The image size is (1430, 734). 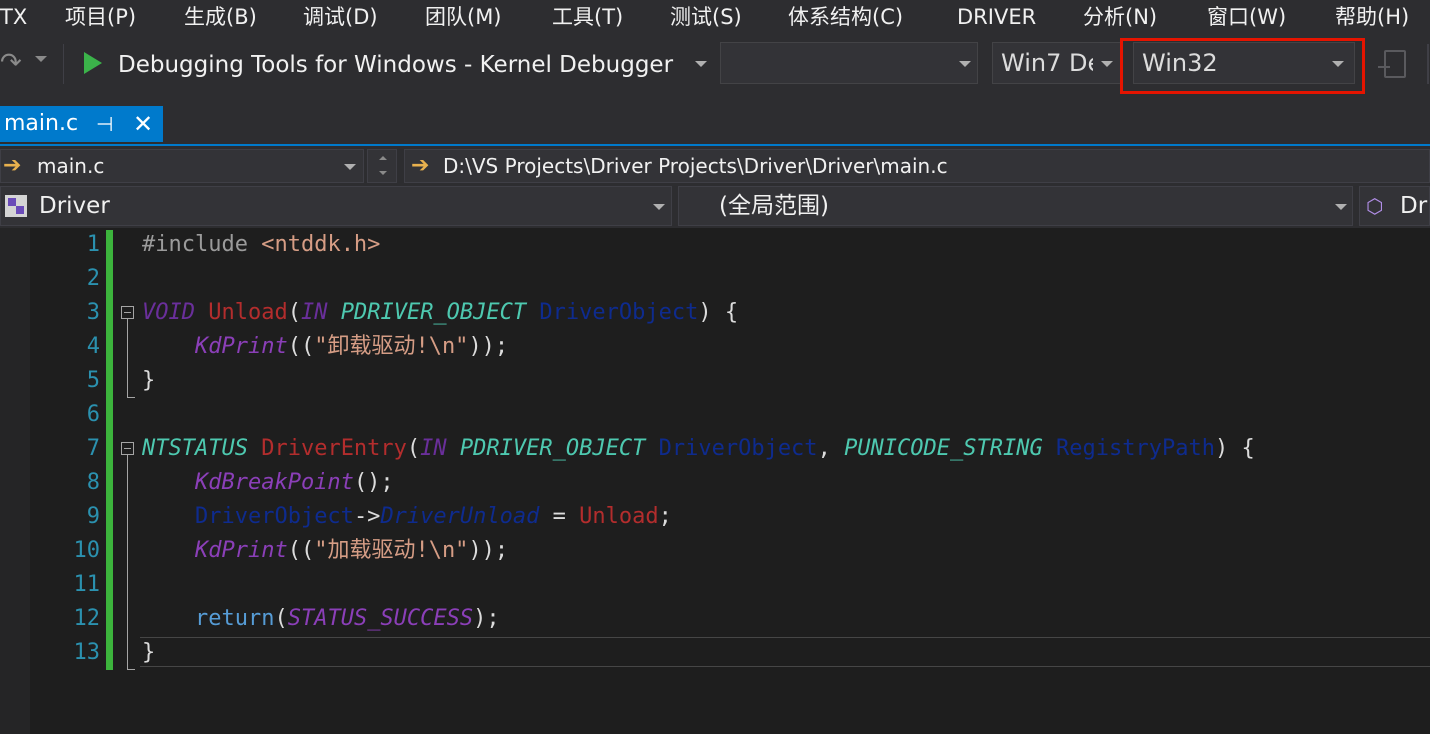 What do you see at coordinates (347, 618) in the screenshot?
I see `code-text: return(STATUS_SUCCESS);` at bounding box center [347, 618].